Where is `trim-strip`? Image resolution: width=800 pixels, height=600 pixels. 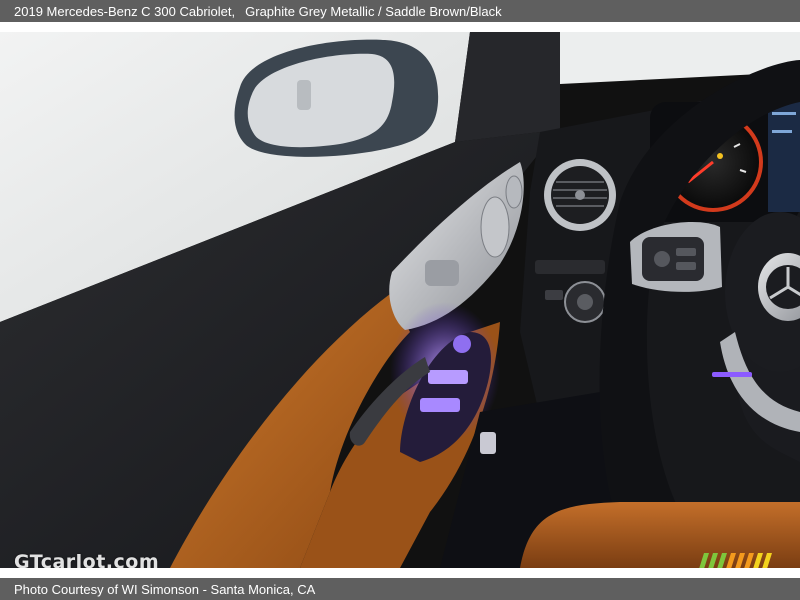 trim-strip is located at coordinates (570, 267).